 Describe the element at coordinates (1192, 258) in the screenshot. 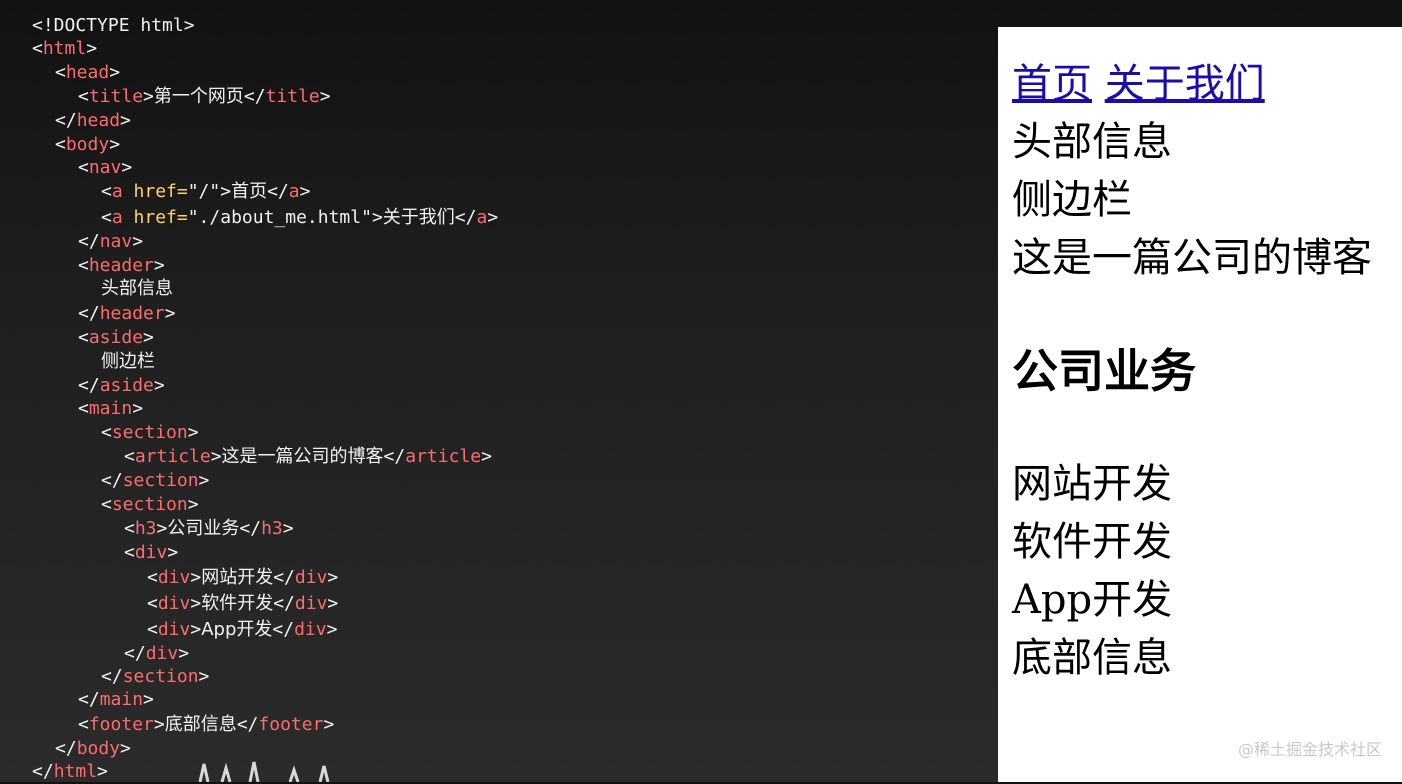

I see `preview-article: 这是一篇公司的博客` at that location.